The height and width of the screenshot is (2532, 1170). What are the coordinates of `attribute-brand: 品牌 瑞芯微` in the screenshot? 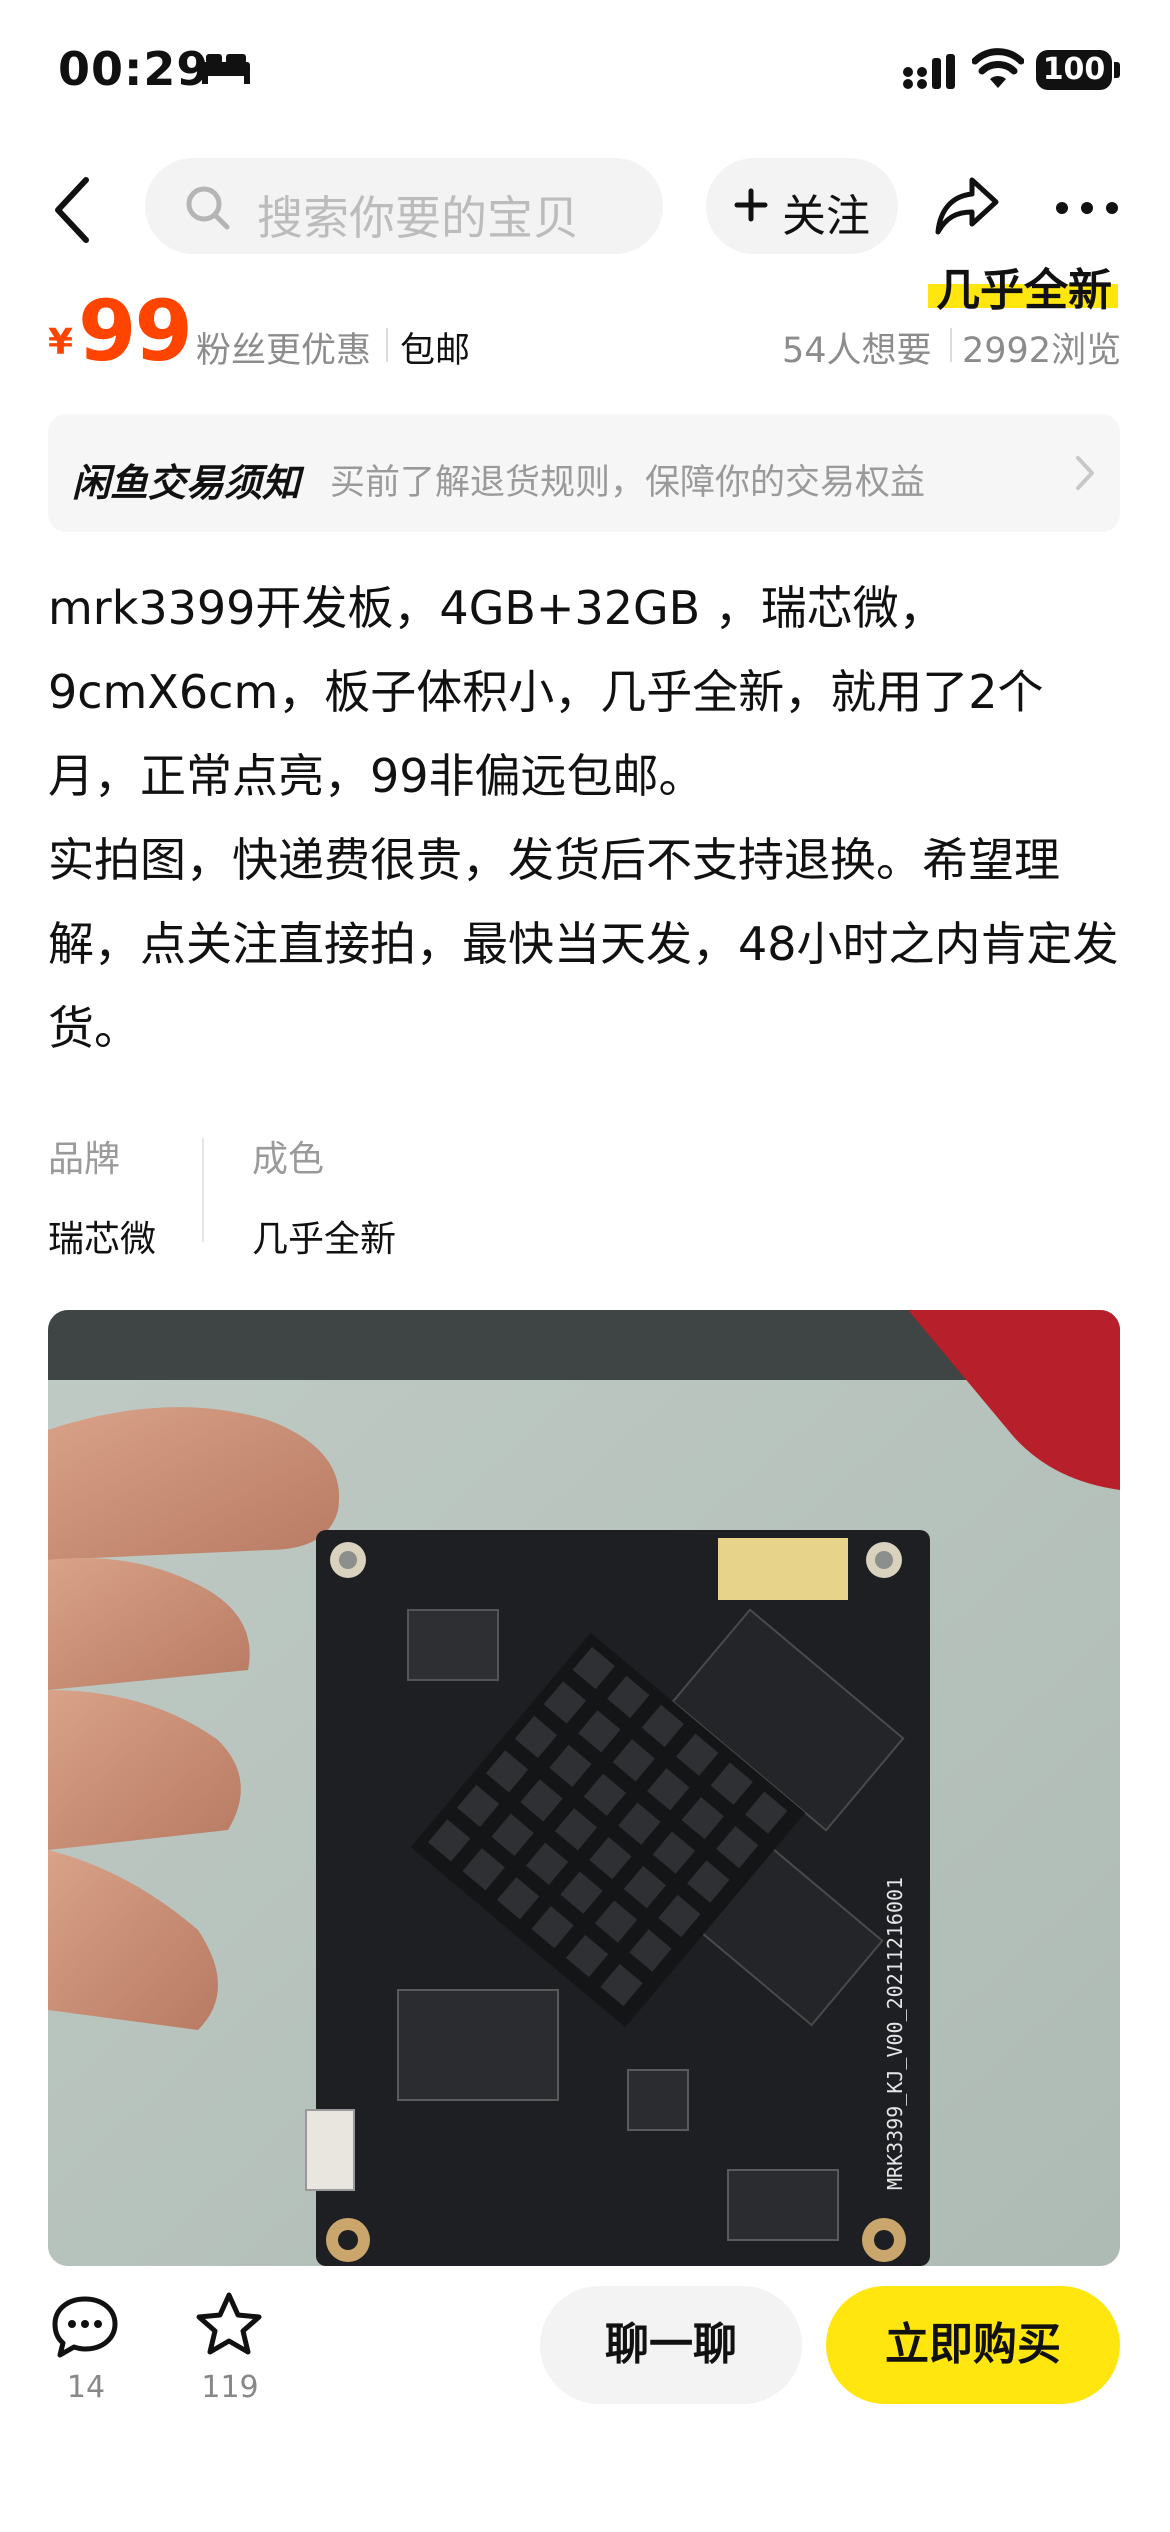 It's located at (102, 1196).